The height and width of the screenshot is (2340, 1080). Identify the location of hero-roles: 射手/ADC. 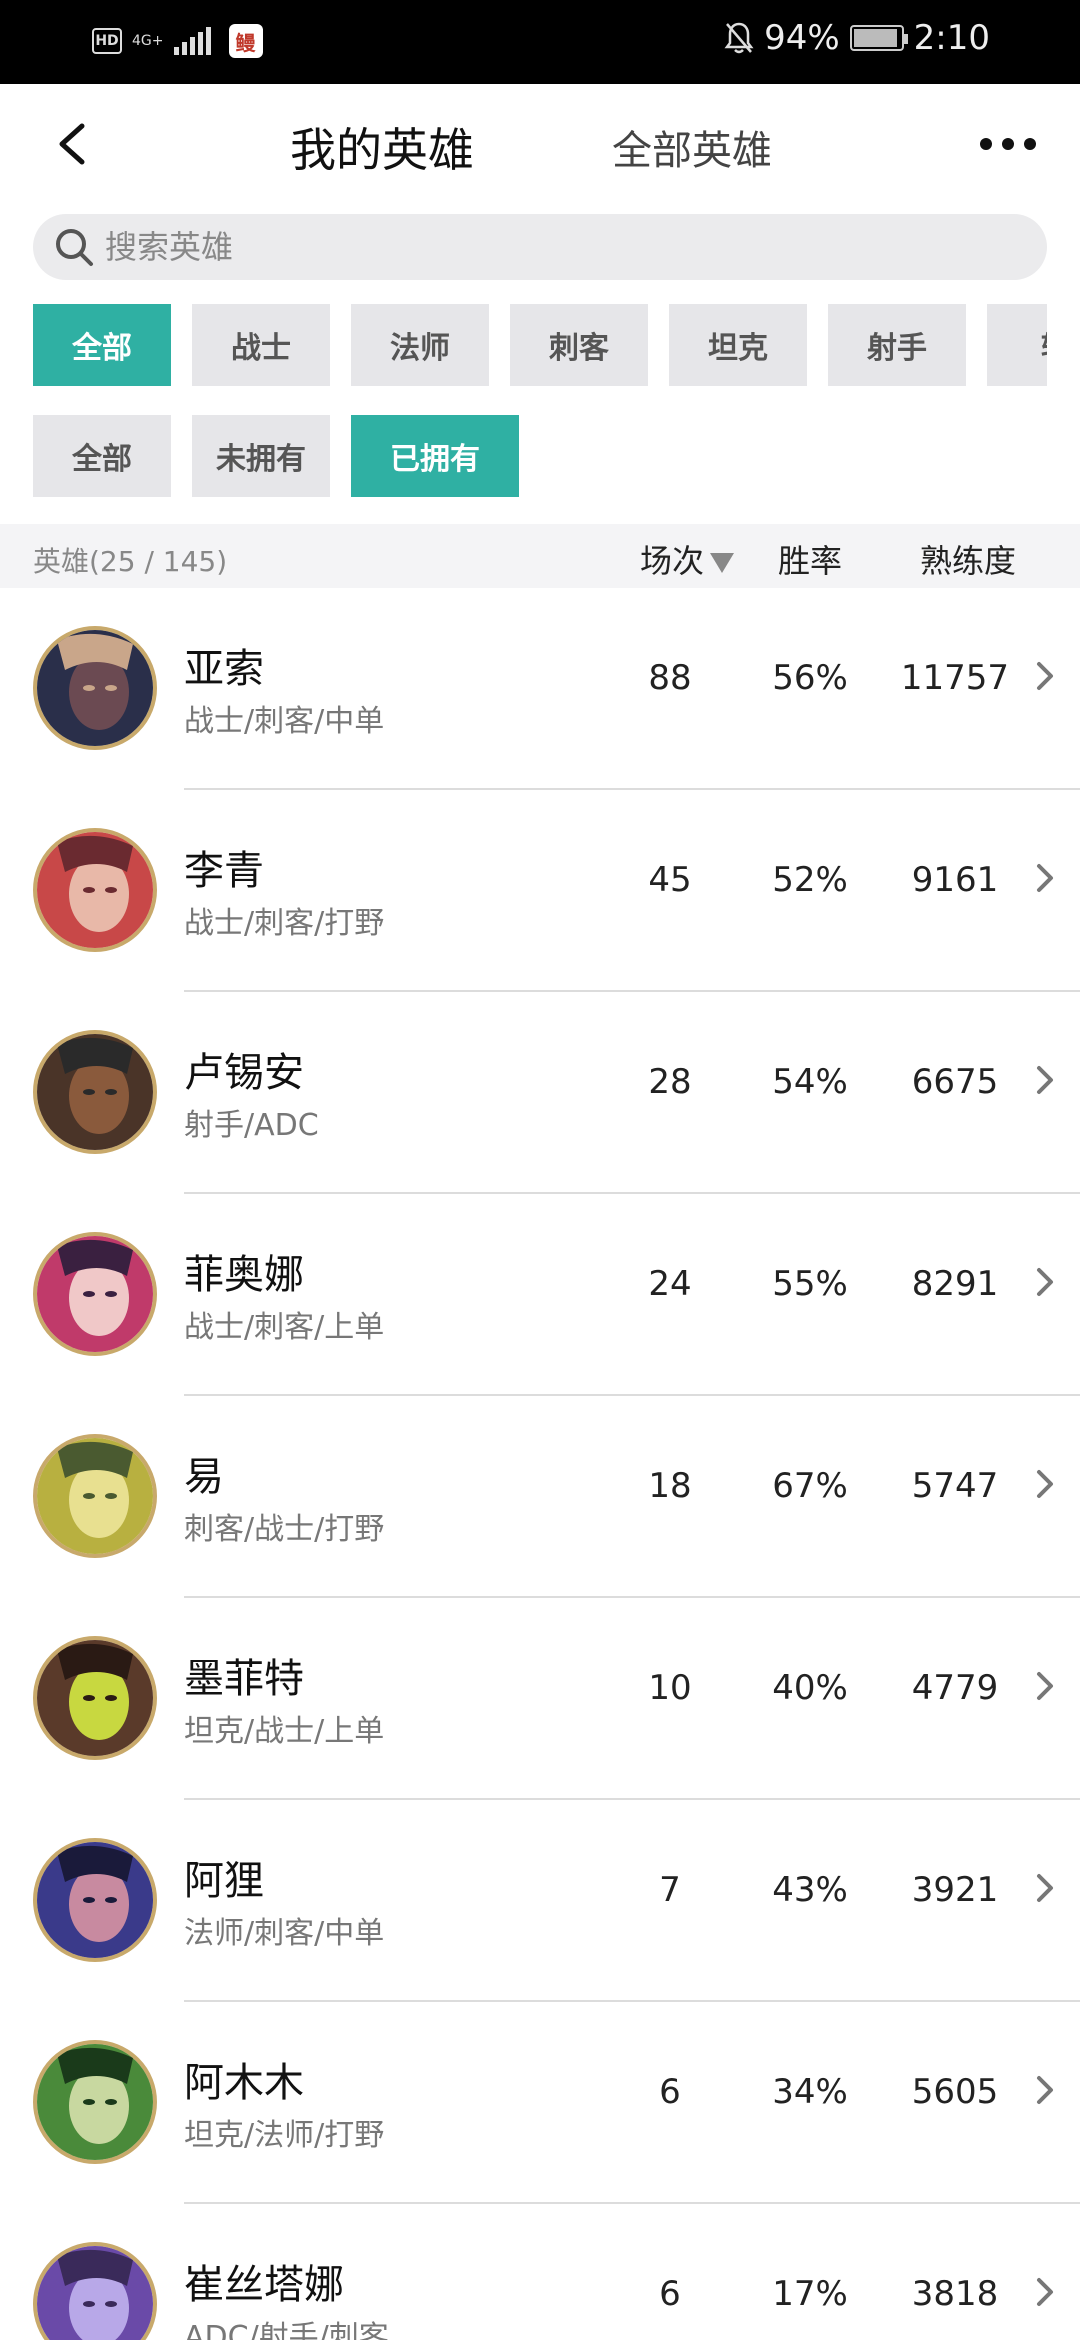
(251, 1125).